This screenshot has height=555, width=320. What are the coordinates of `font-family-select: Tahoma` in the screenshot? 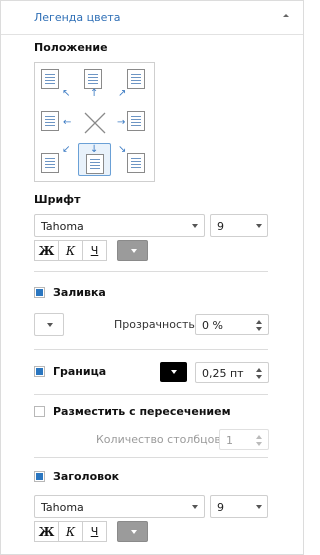 It's located at (119, 225).